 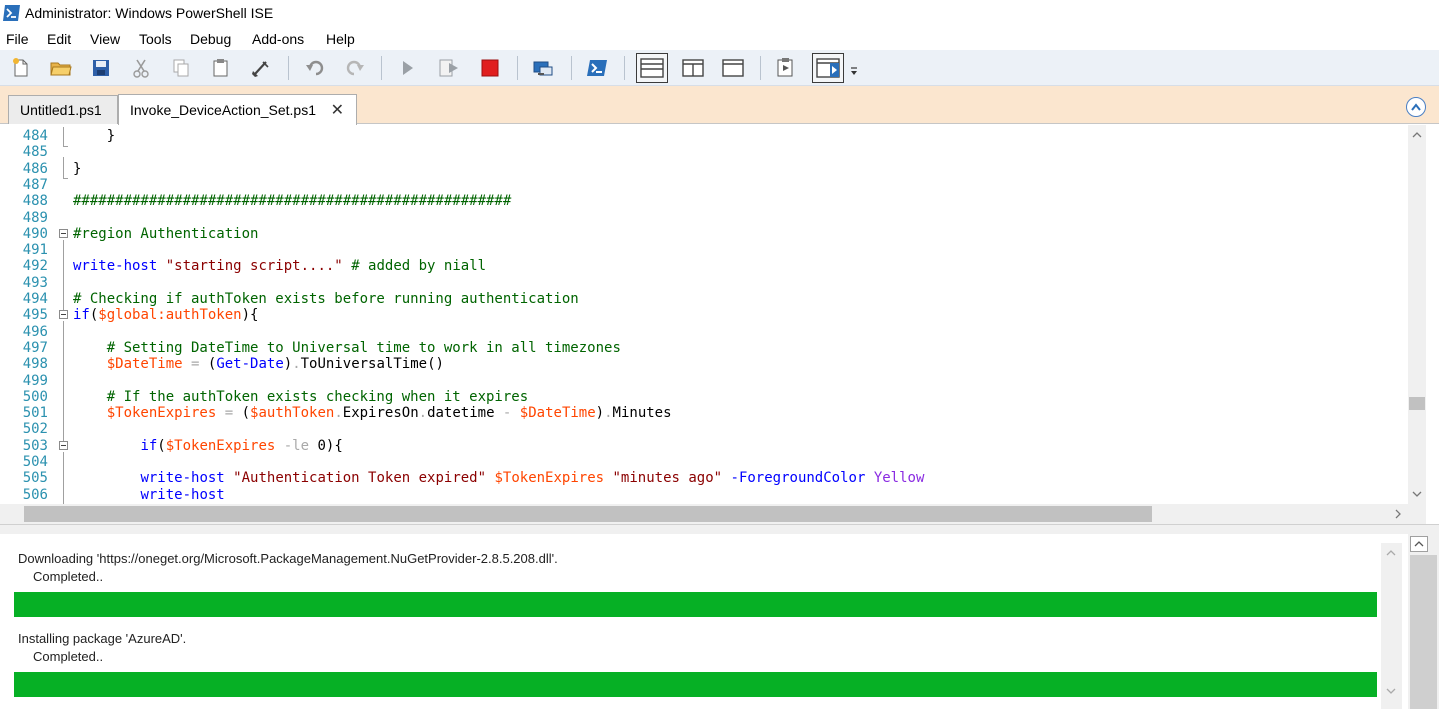 I want to click on console-vertical-scrollbar, so click(x=1423, y=621).